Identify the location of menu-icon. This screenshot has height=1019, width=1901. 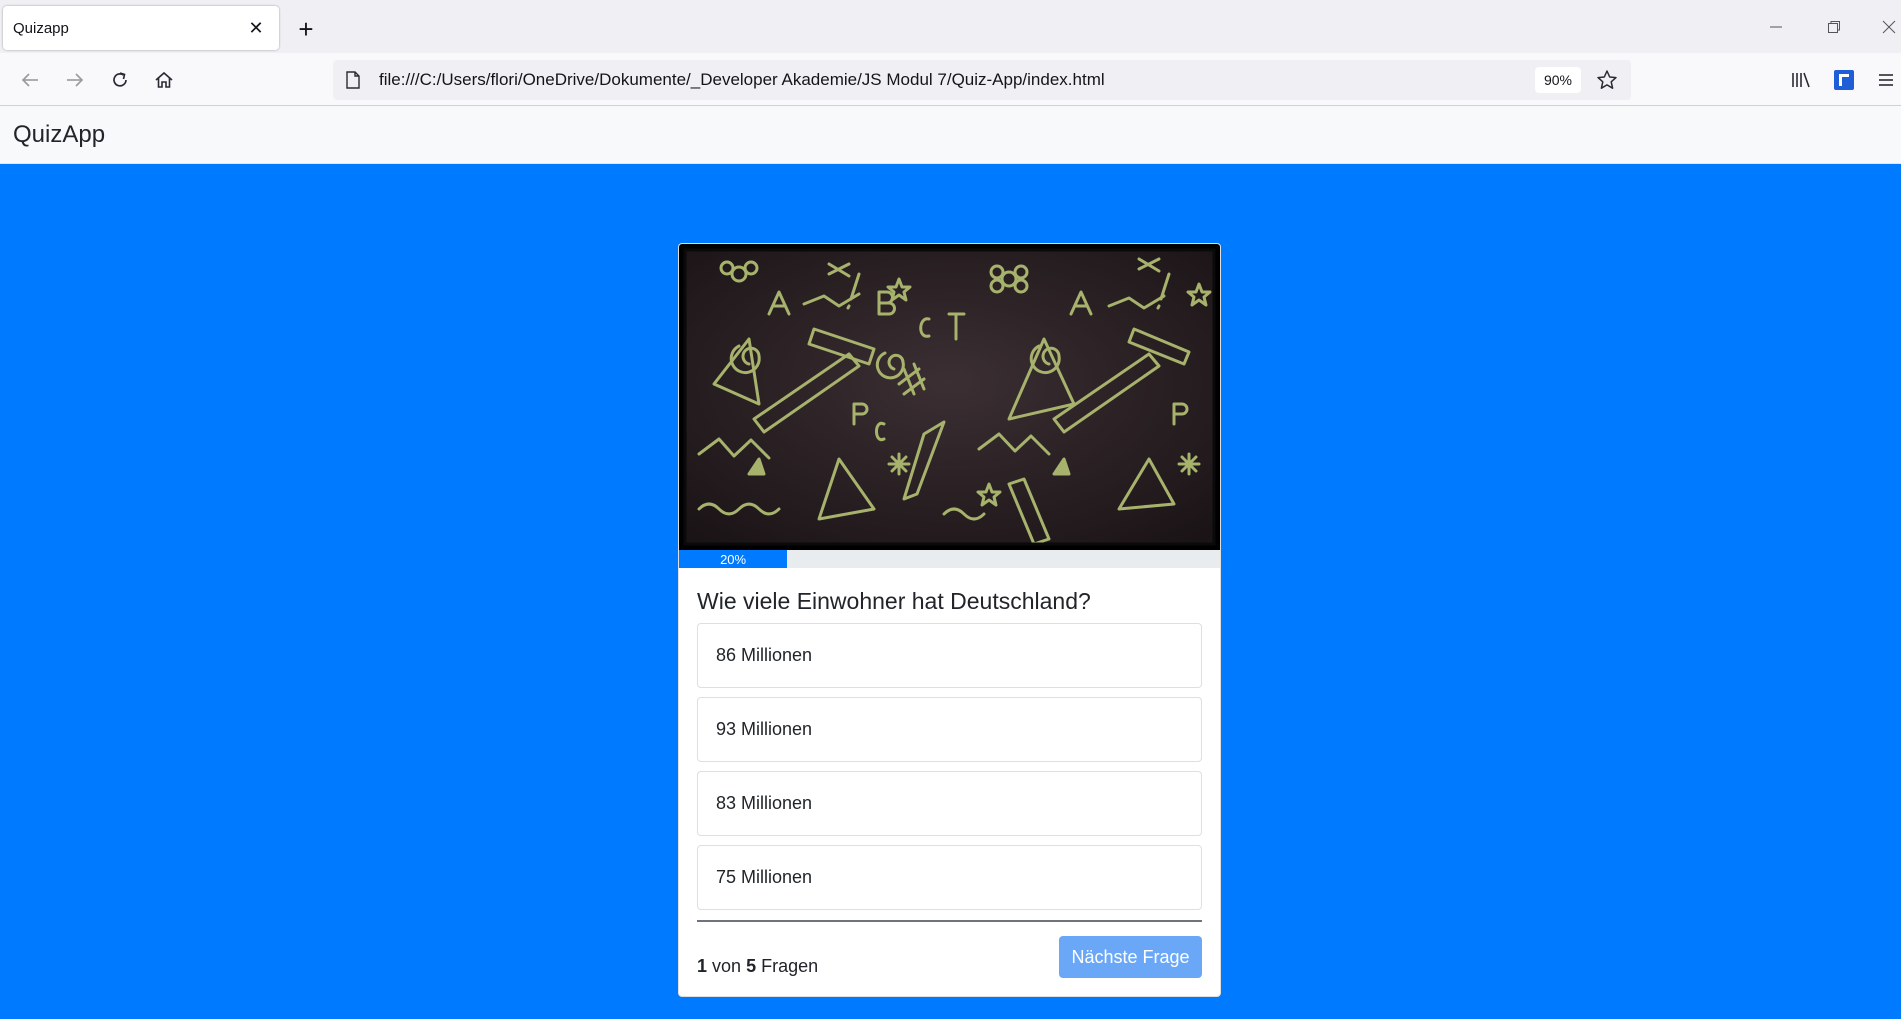
(1885, 80).